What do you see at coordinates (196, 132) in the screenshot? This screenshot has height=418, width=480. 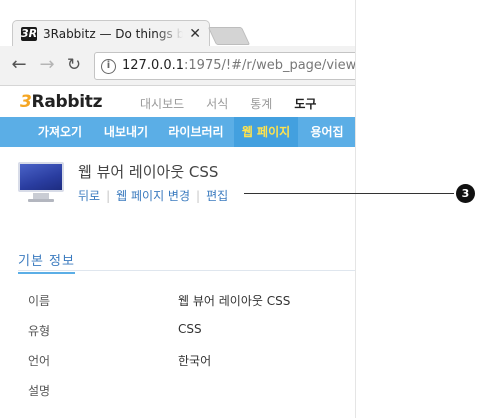 I see `menu-library: 라이브러리` at bounding box center [196, 132].